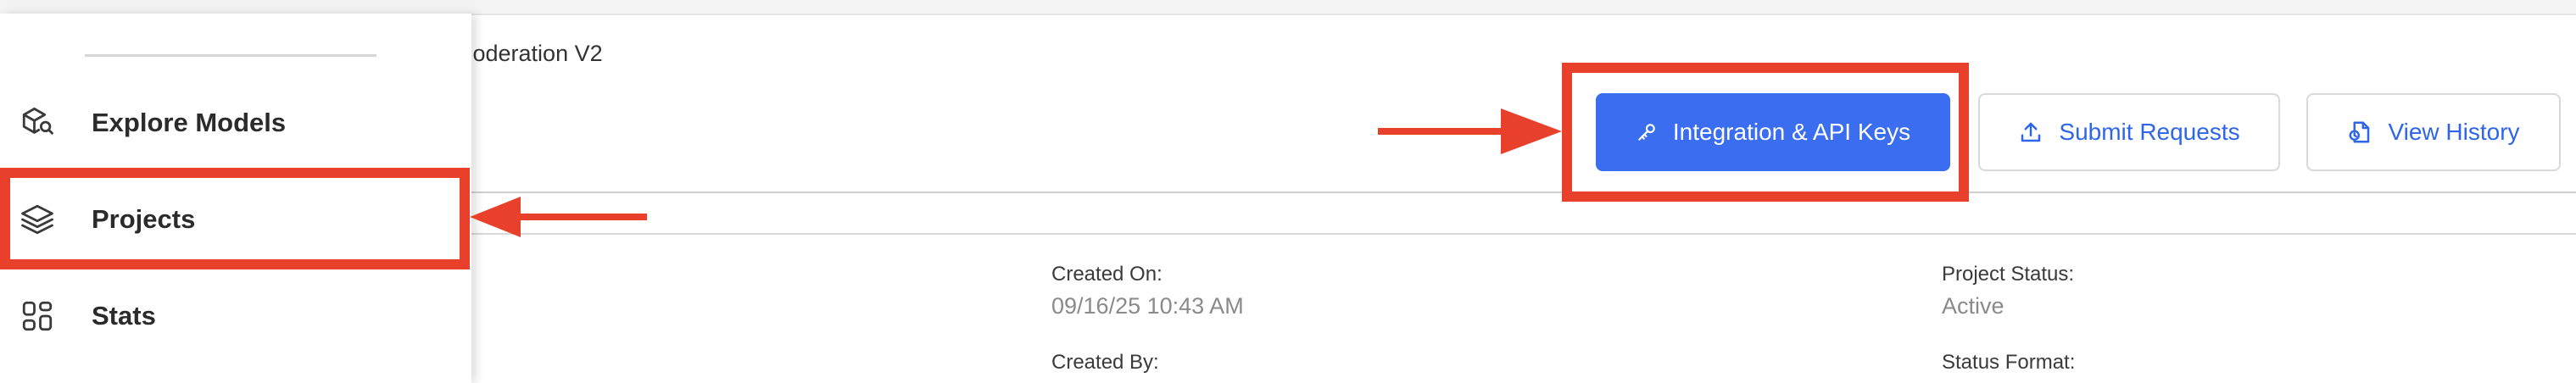 This screenshot has width=2576, height=383. Describe the element at coordinates (37, 316) in the screenshot. I see `stats-icon` at that location.